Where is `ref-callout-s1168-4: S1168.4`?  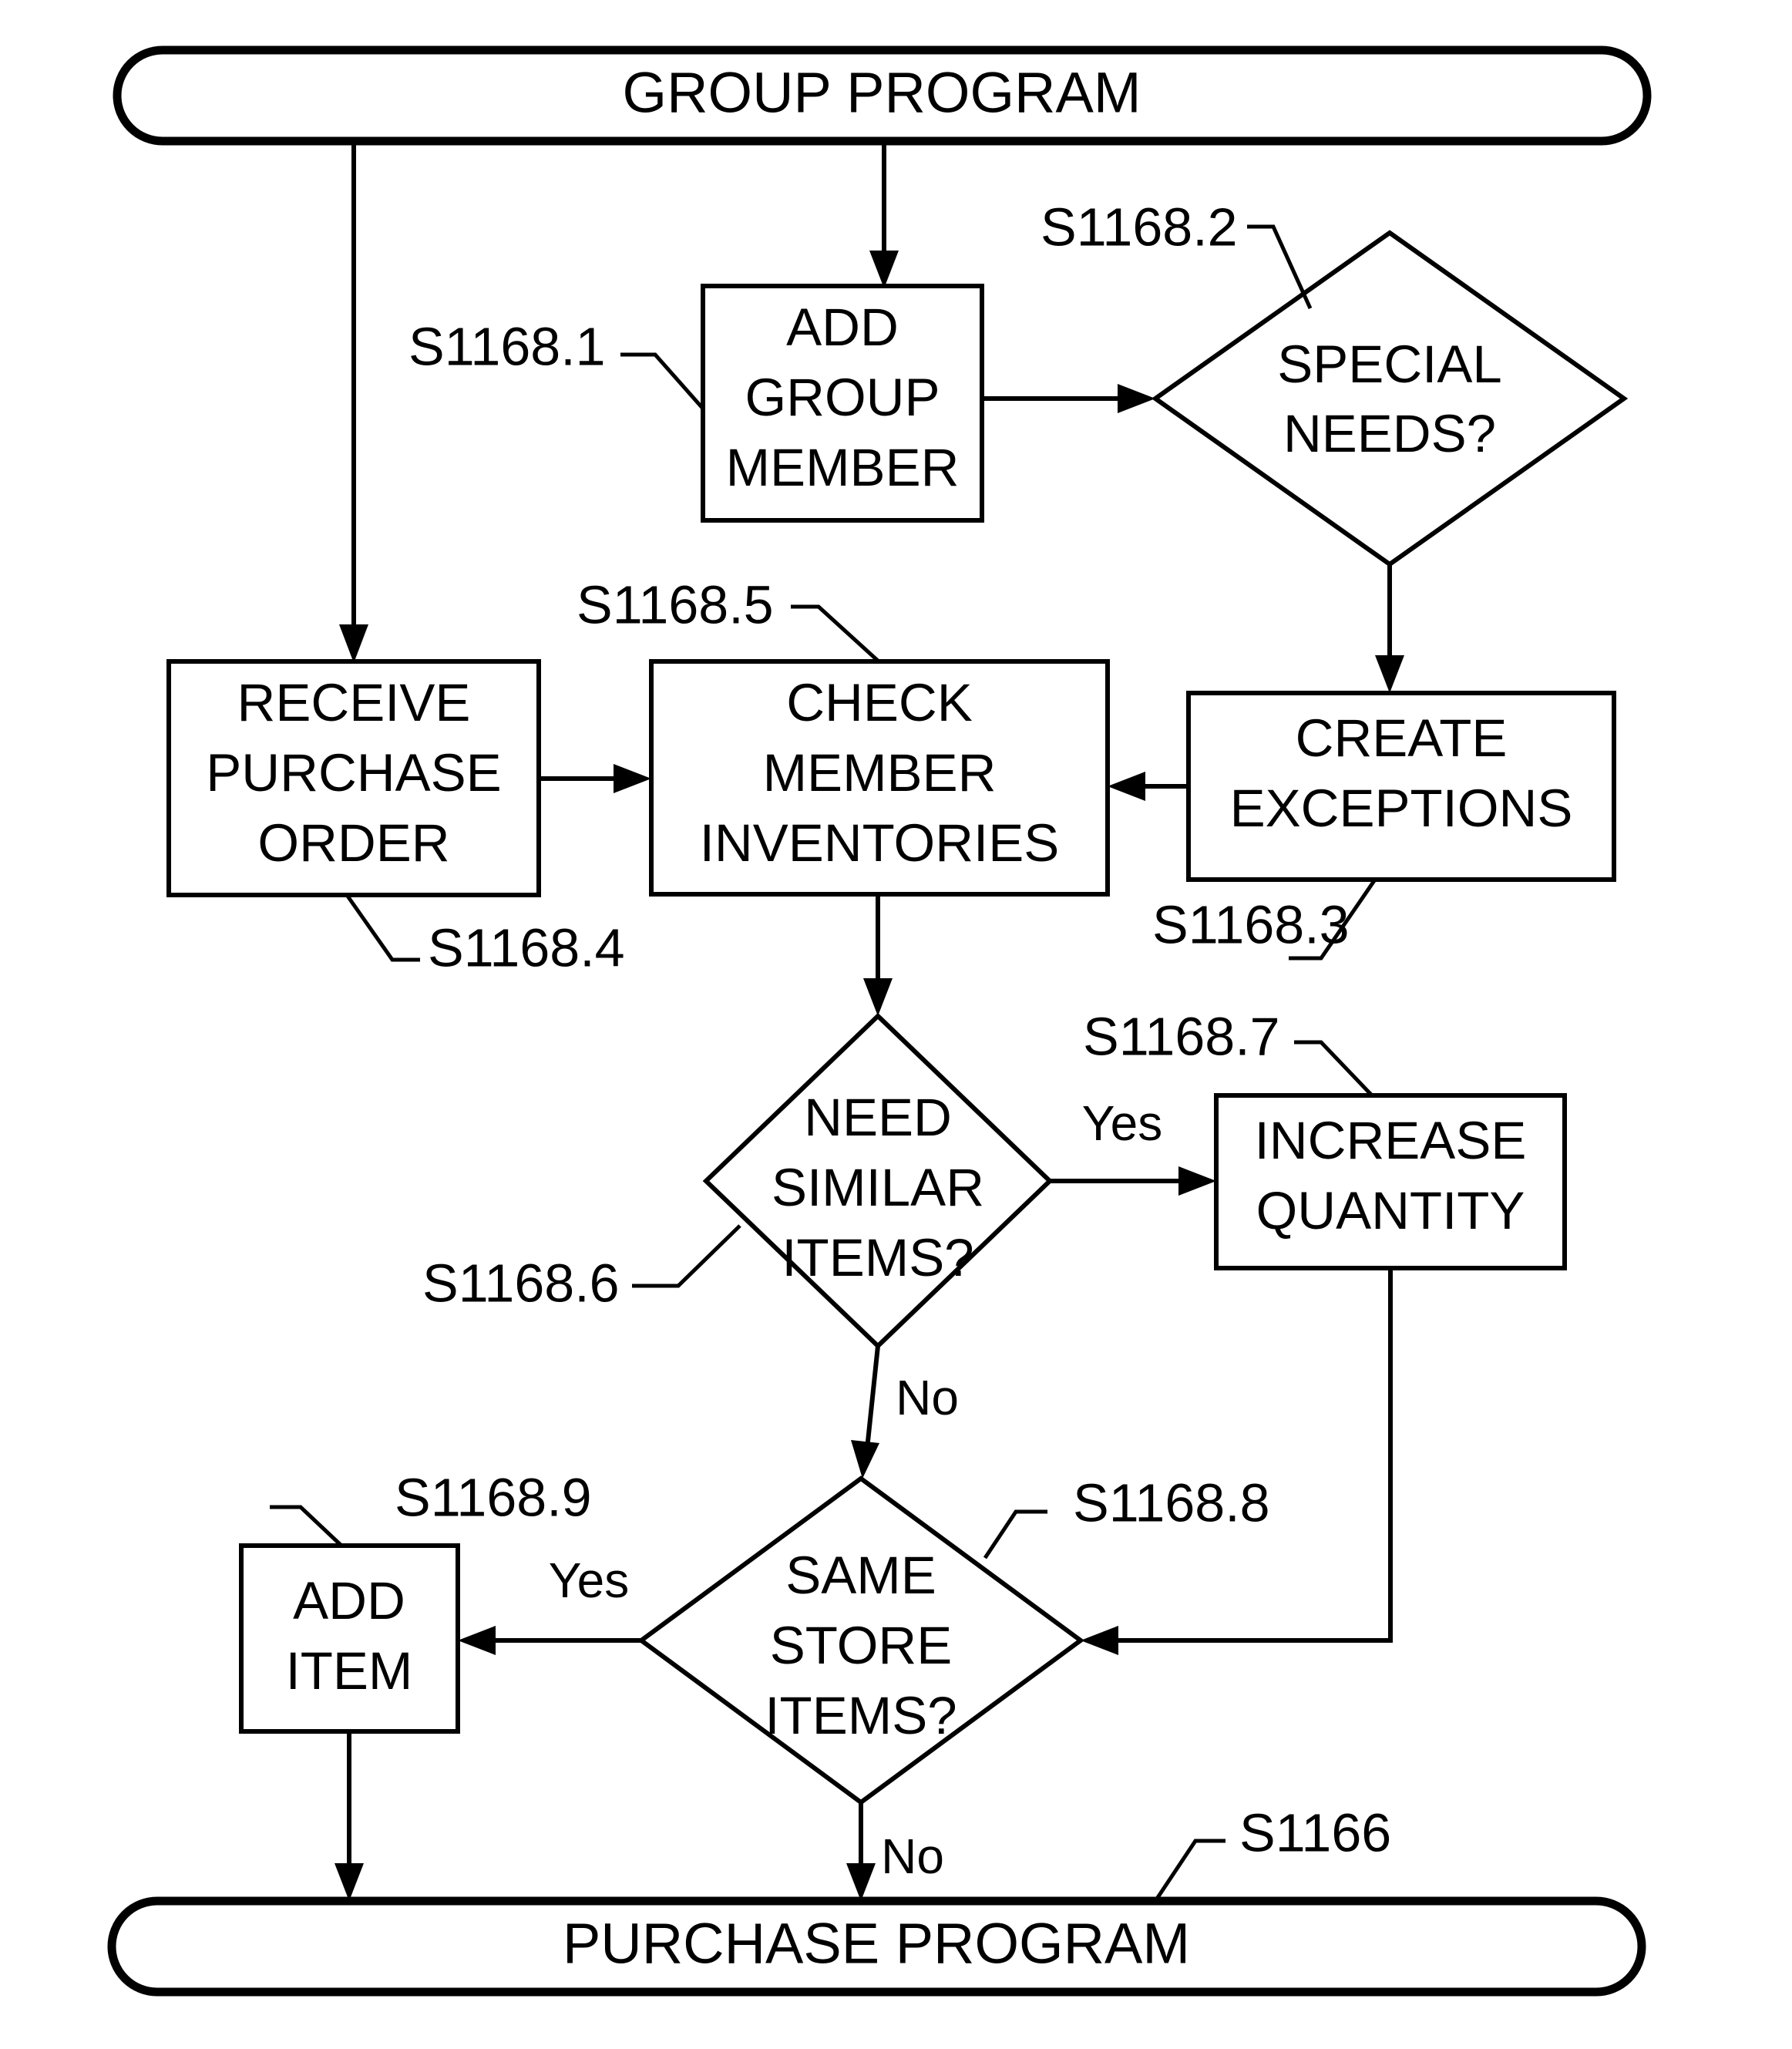
ref-callout-s1168-4: S1168.4 is located at coordinates (485, 935).